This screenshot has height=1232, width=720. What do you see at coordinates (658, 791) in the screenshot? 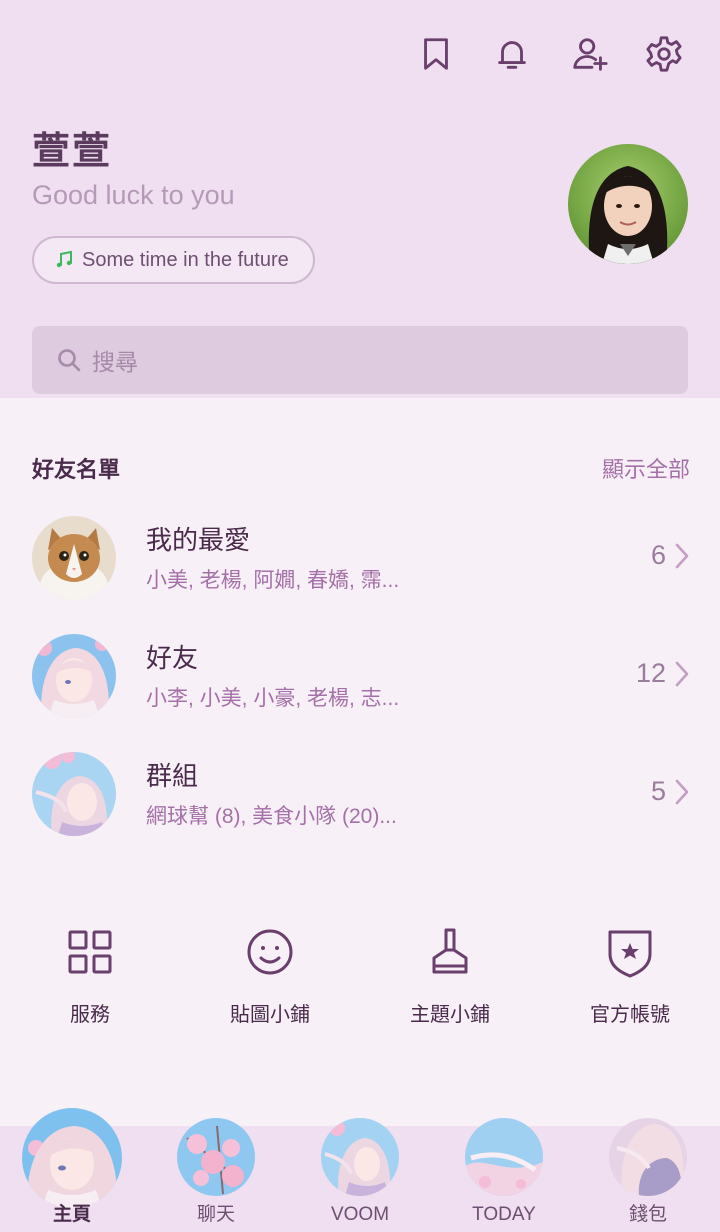
I see `friend-group-count: 5` at bounding box center [658, 791].